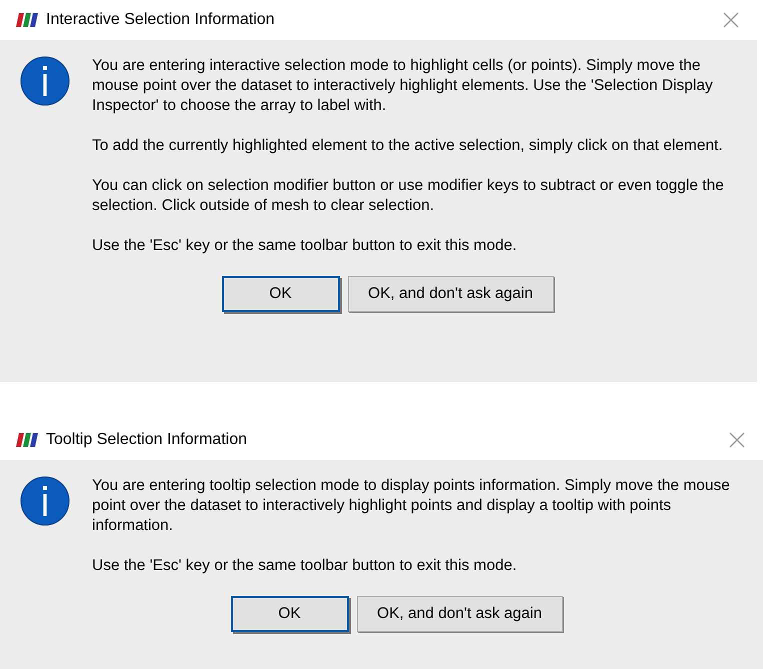 The width and height of the screenshot is (763, 669). What do you see at coordinates (411, 506) in the screenshot?
I see `message-text: You are entering tooltip selection mode to display points information. Simply move the mouse point over the dataset to interactively highlight points and display a tooltip with points information.` at bounding box center [411, 506].